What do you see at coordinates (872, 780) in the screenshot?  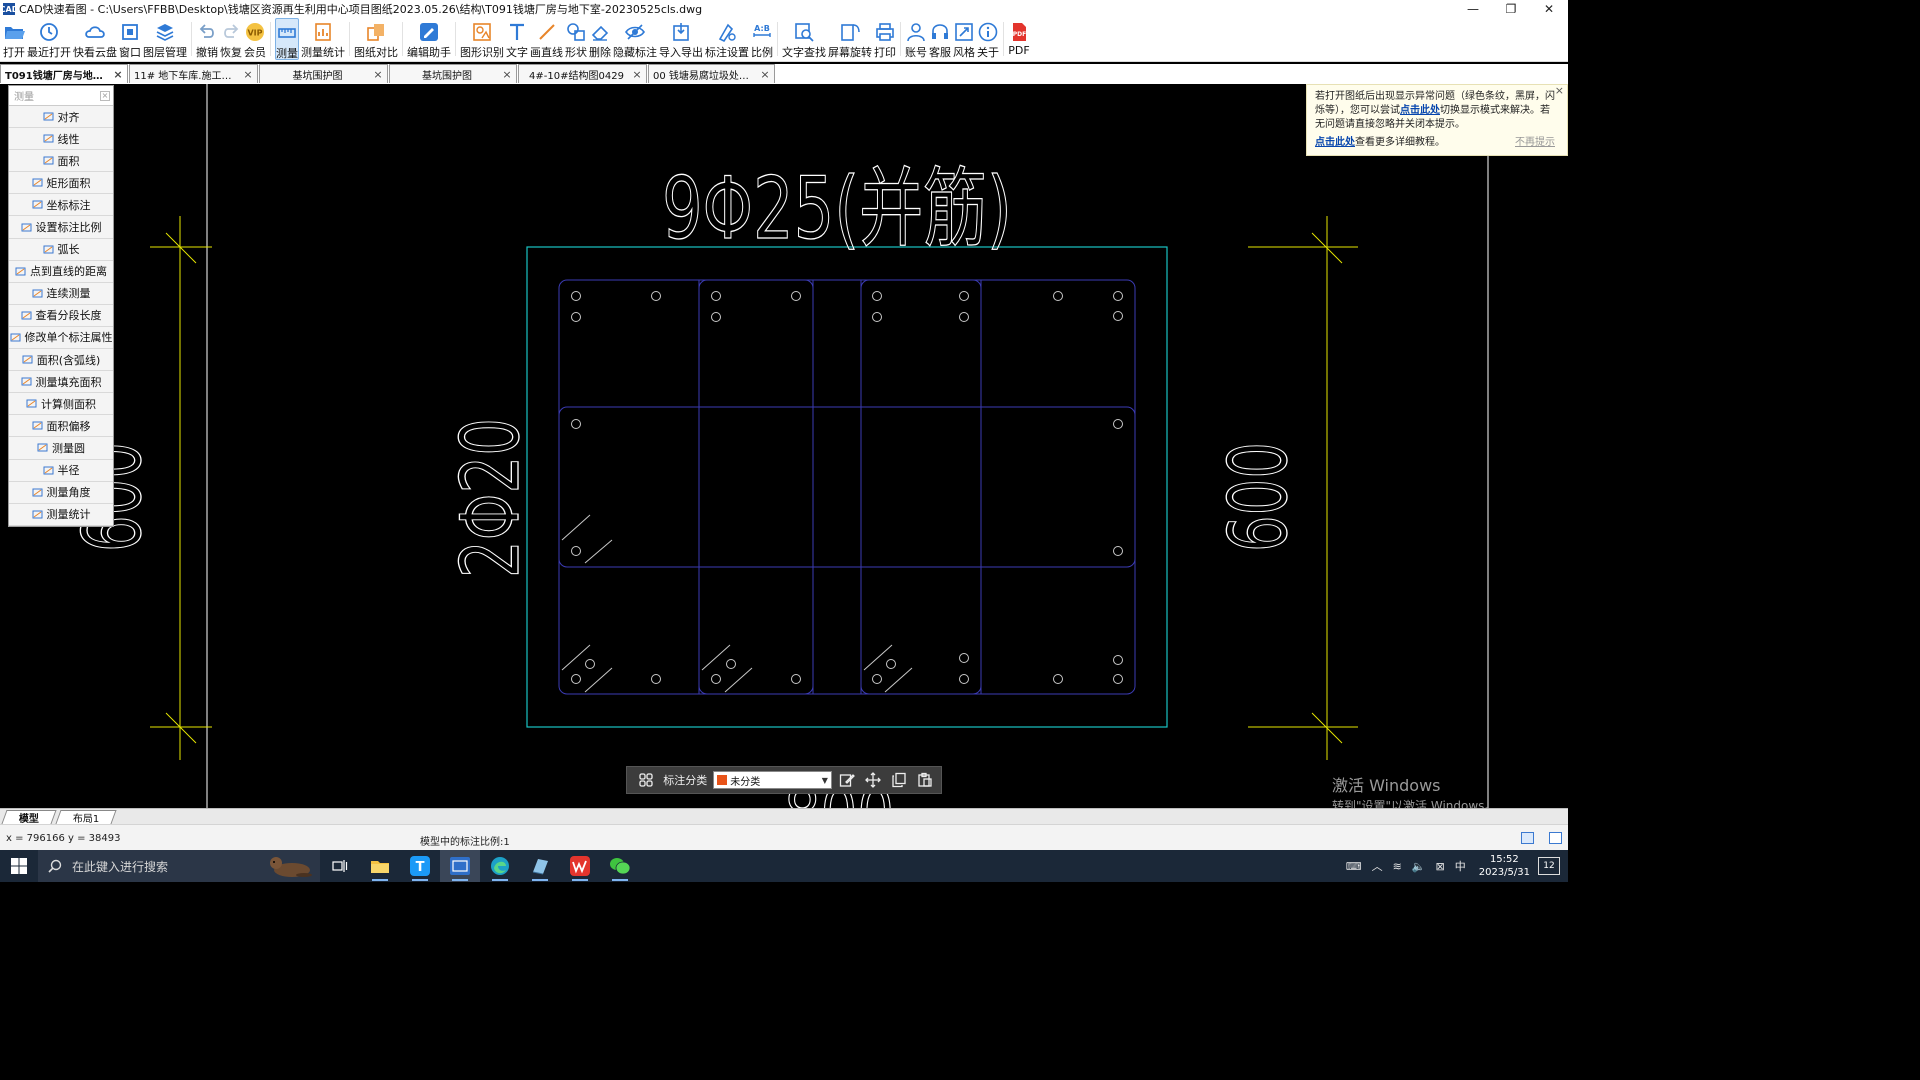 I see `move-icon` at bounding box center [872, 780].